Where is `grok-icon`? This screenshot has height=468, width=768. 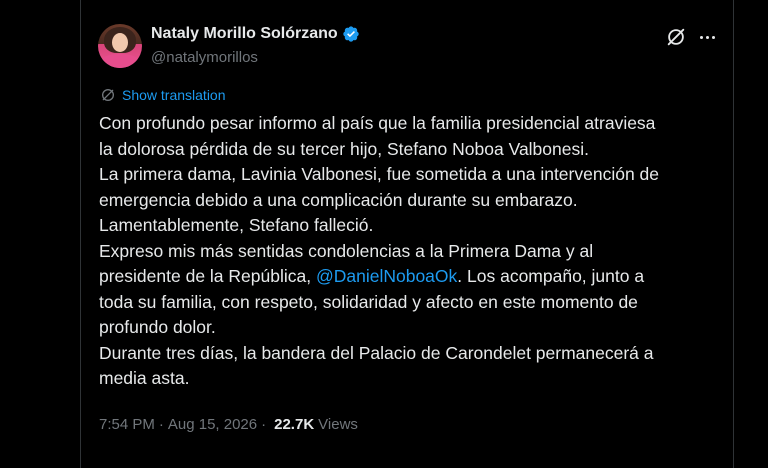
grok-icon is located at coordinates (676, 37).